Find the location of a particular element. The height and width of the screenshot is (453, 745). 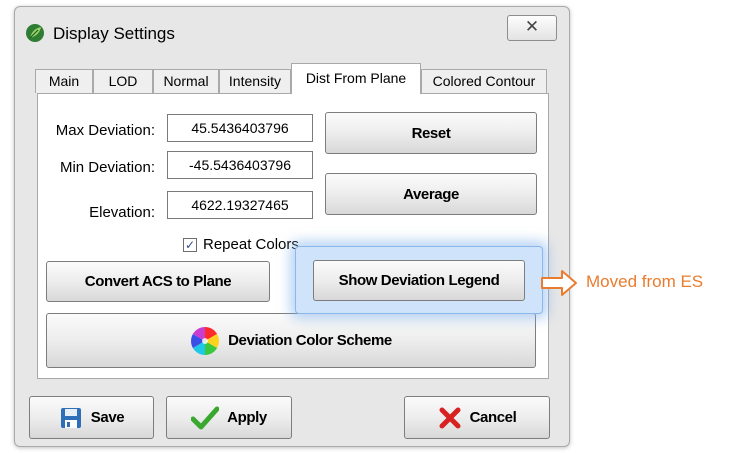

tab-normal: Normal is located at coordinates (186, 81).